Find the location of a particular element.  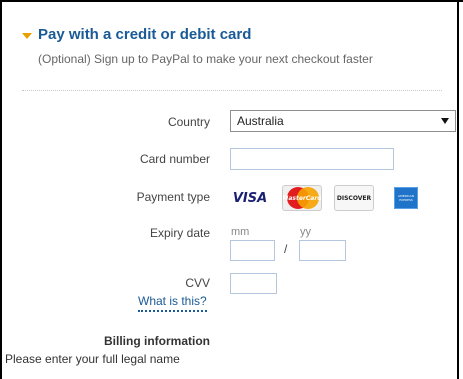

cvv-help-link: What is this? is located at coordinates (172, 303).